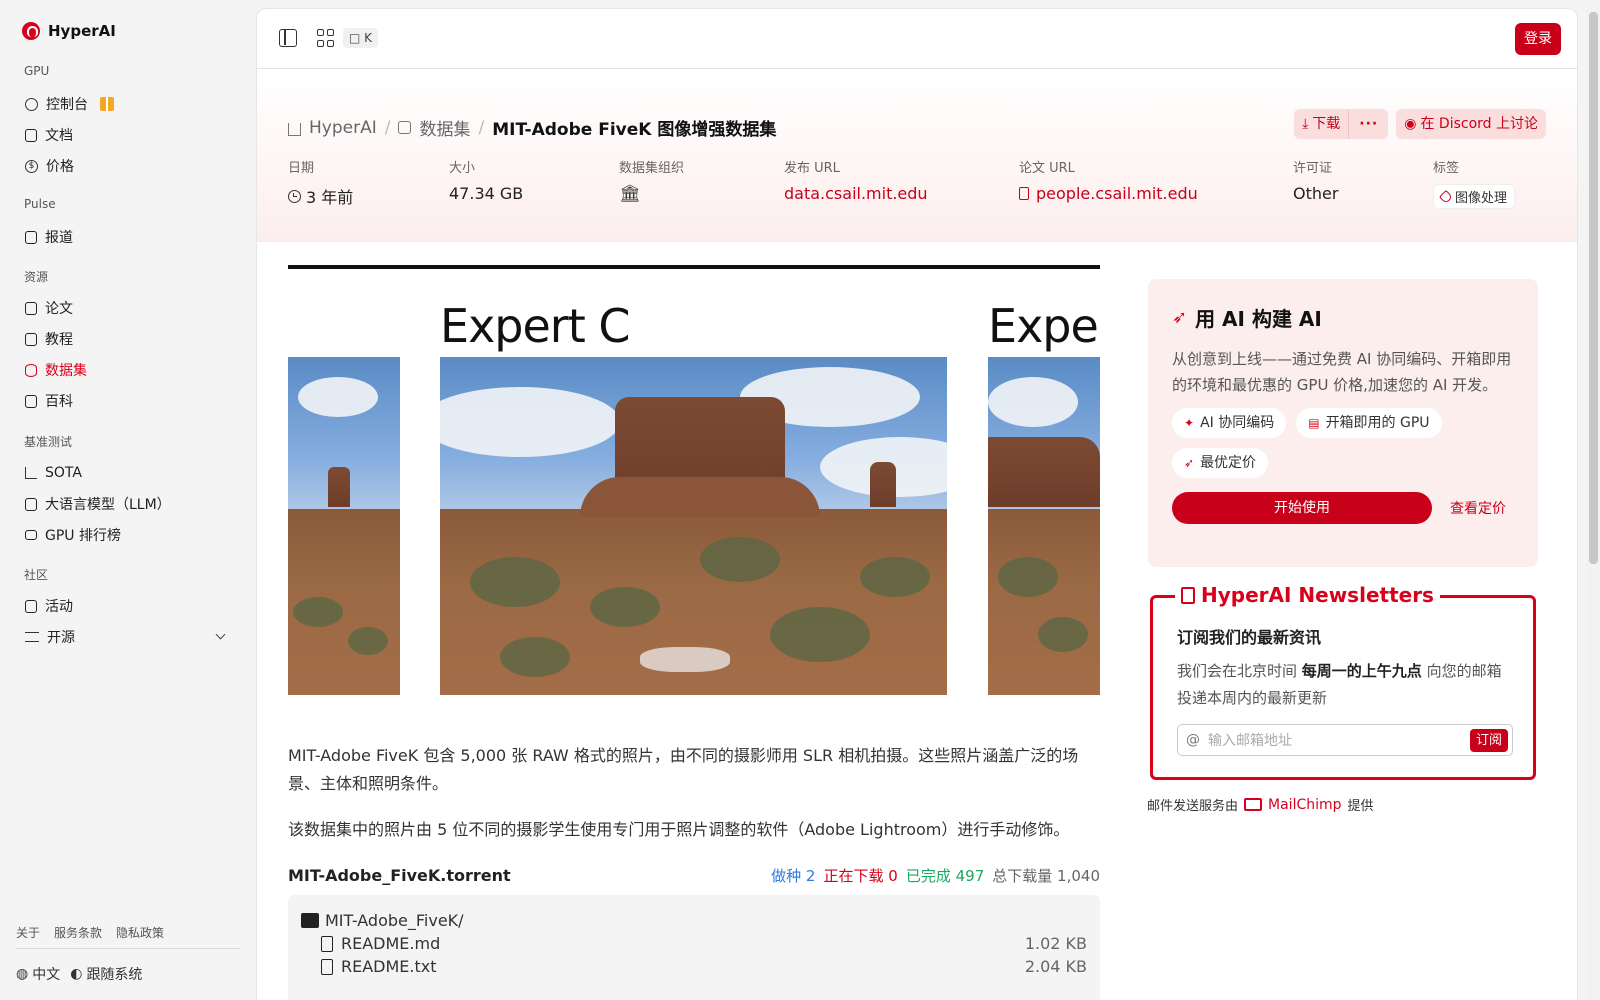 The image size is (1600, 1000). I want to click on total-downloads-stat: 总下载量 1,040, so click(1046, 876).